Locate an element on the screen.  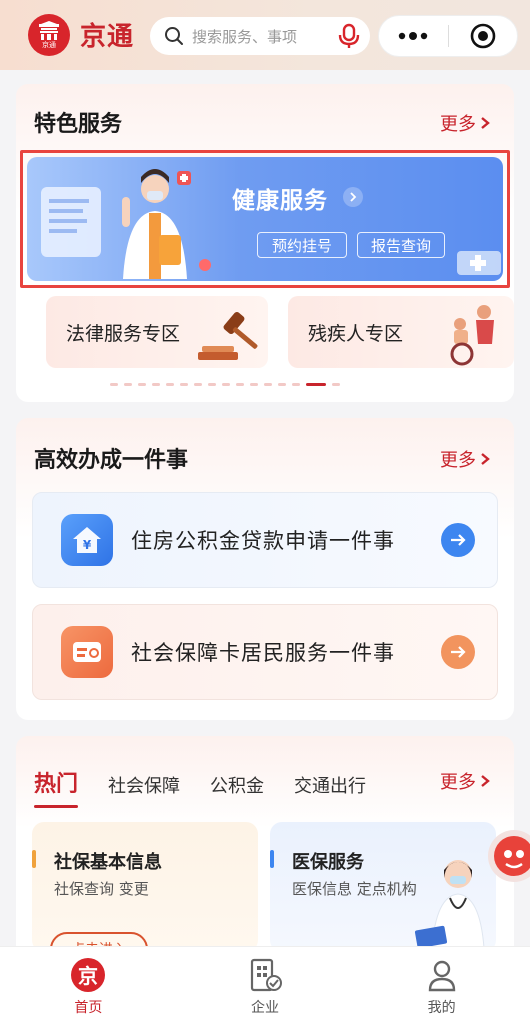
hot-more-link: 更多 is located at coordinates (465, 781).